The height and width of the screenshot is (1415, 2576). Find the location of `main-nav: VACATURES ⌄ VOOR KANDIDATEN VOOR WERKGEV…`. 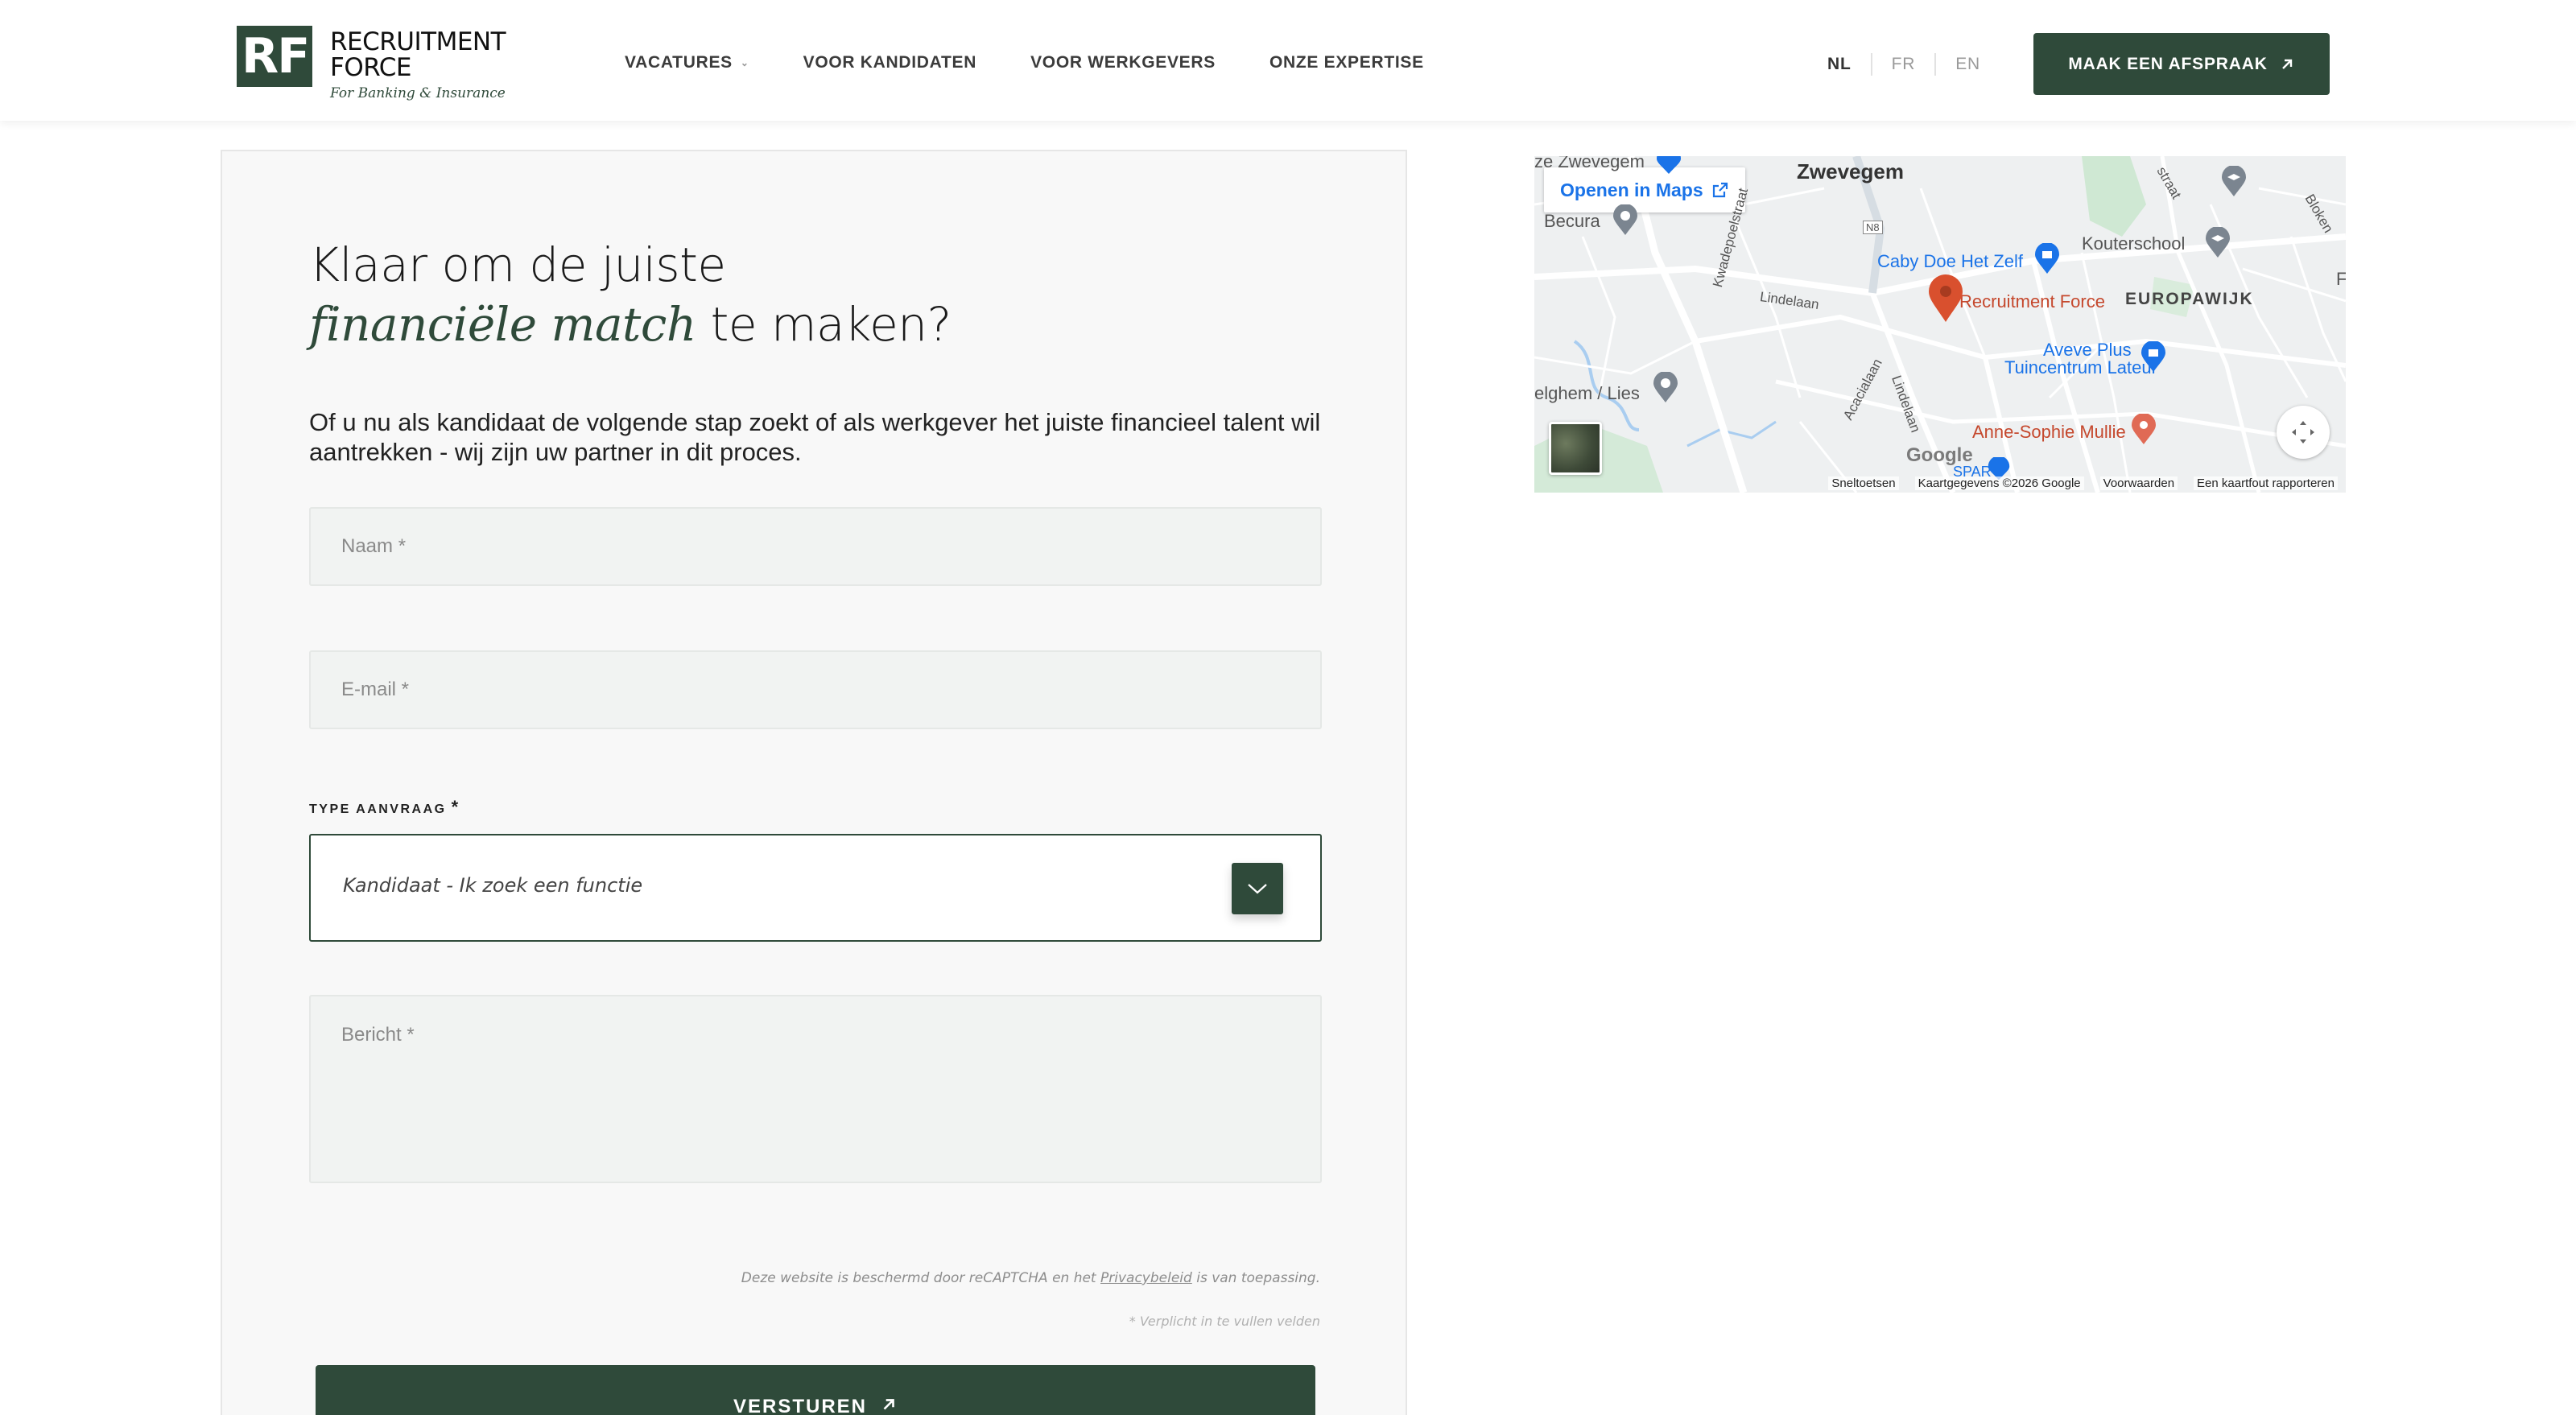

main-nav: VACATURES ⌄ VOOR KANDIDATEN VOOR WERKGEV… is located at coordinates (1051, 63).